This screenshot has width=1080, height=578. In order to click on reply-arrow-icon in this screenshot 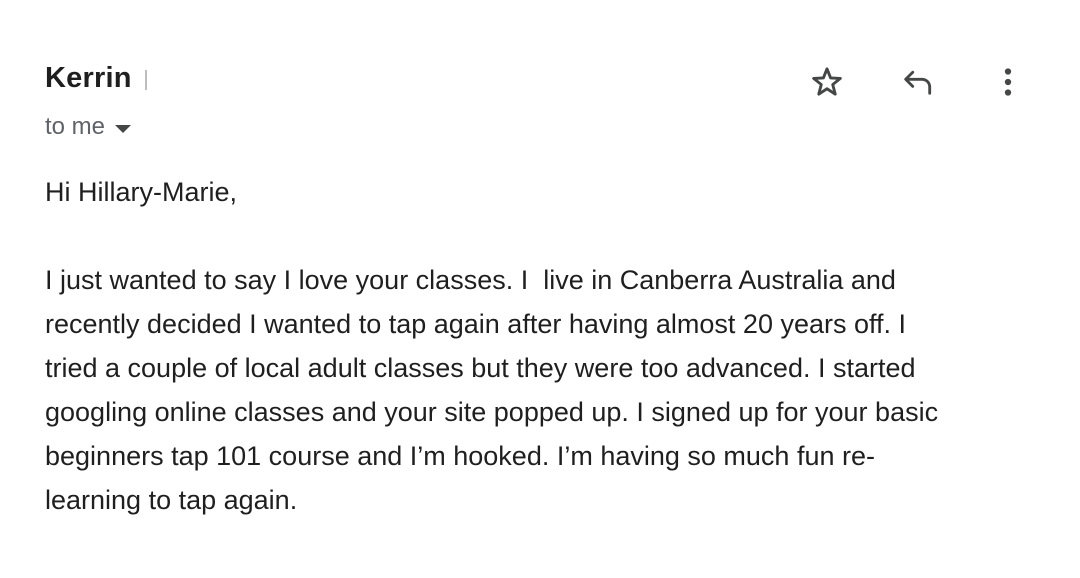, I will do `click(918, 82)`.